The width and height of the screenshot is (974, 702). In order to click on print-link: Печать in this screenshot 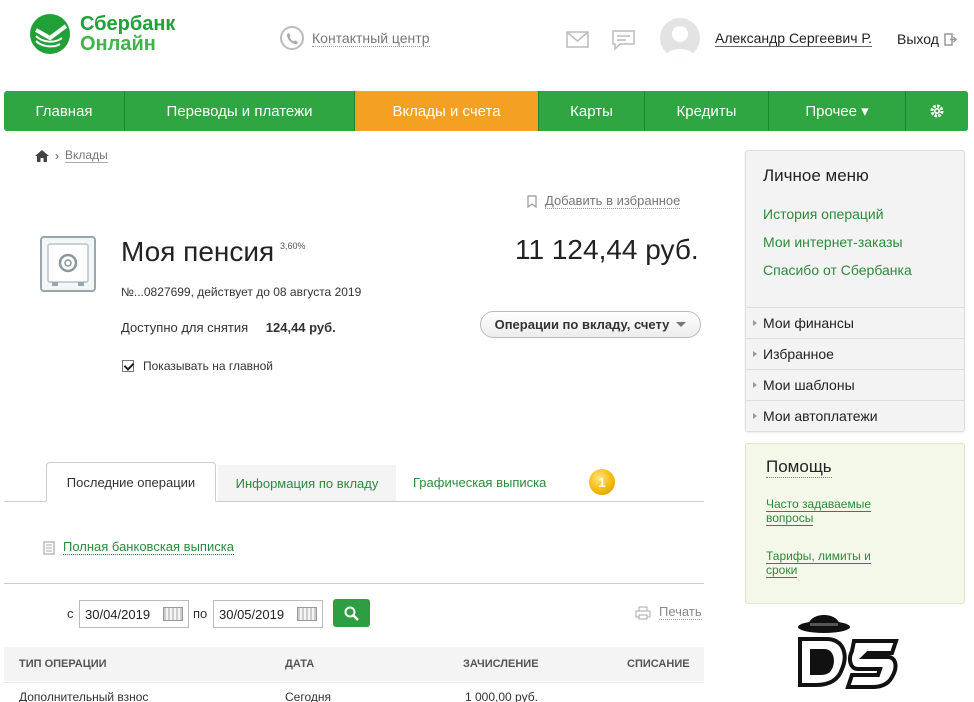, I will do `click(668, 612)`.